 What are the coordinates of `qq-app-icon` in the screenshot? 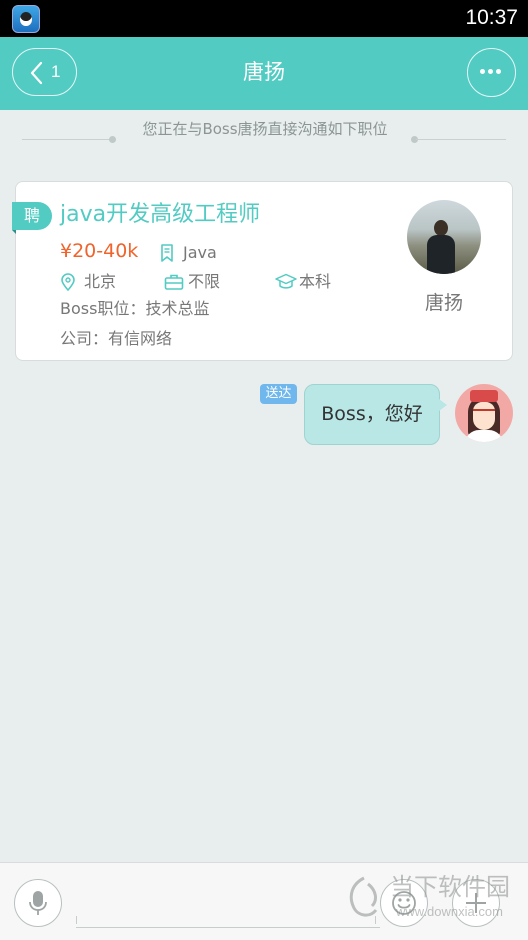 It's located at (26, 19).